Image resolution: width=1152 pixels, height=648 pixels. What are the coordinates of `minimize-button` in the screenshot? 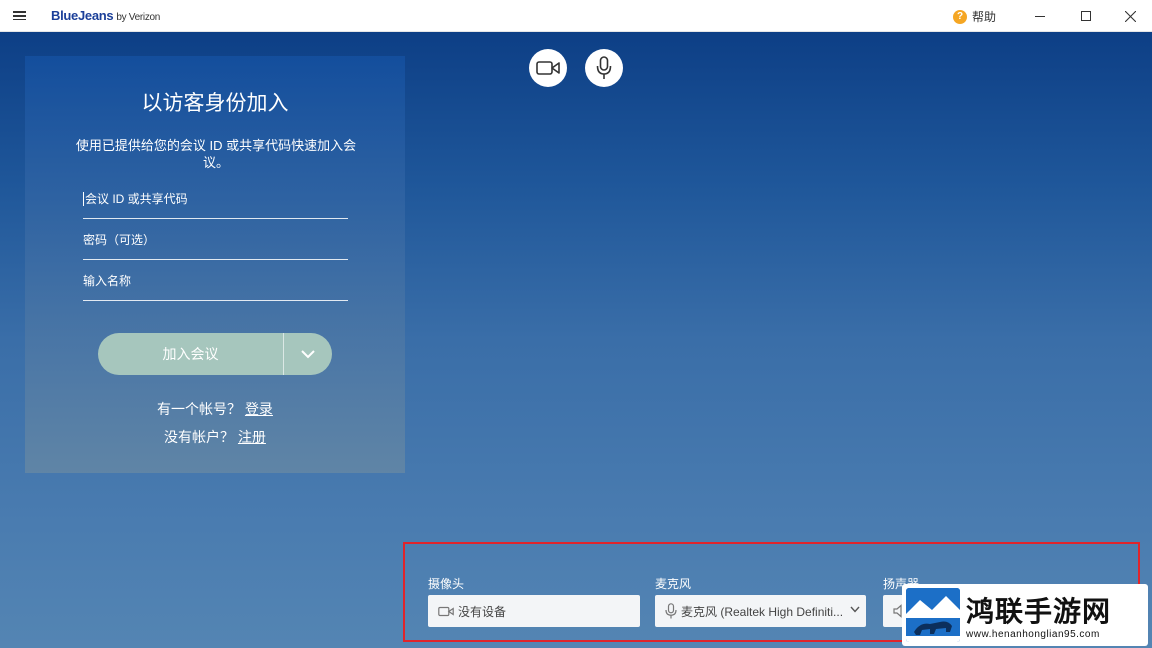 It's located at (1040, 16).